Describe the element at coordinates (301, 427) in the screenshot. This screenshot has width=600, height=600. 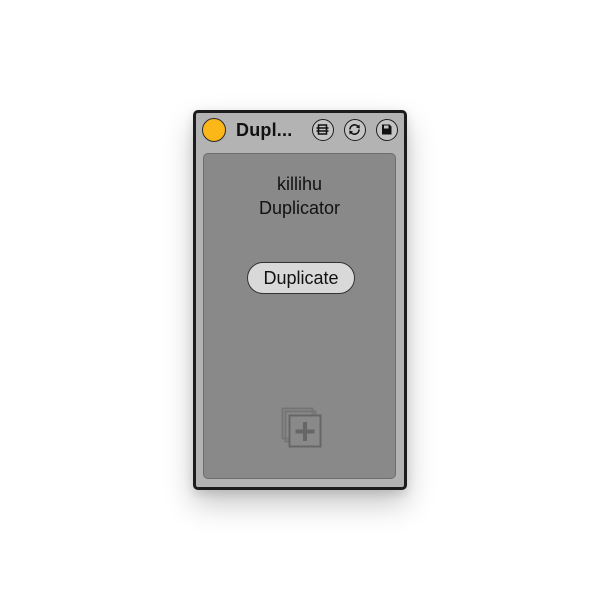
I see `add-copy-icon` at that location.